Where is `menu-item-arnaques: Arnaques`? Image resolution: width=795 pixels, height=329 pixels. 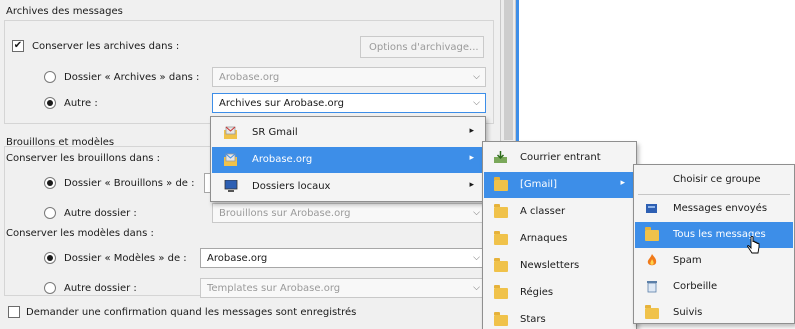
menu-item-arnaques: Arnaques is located at coordinates (559, 239).